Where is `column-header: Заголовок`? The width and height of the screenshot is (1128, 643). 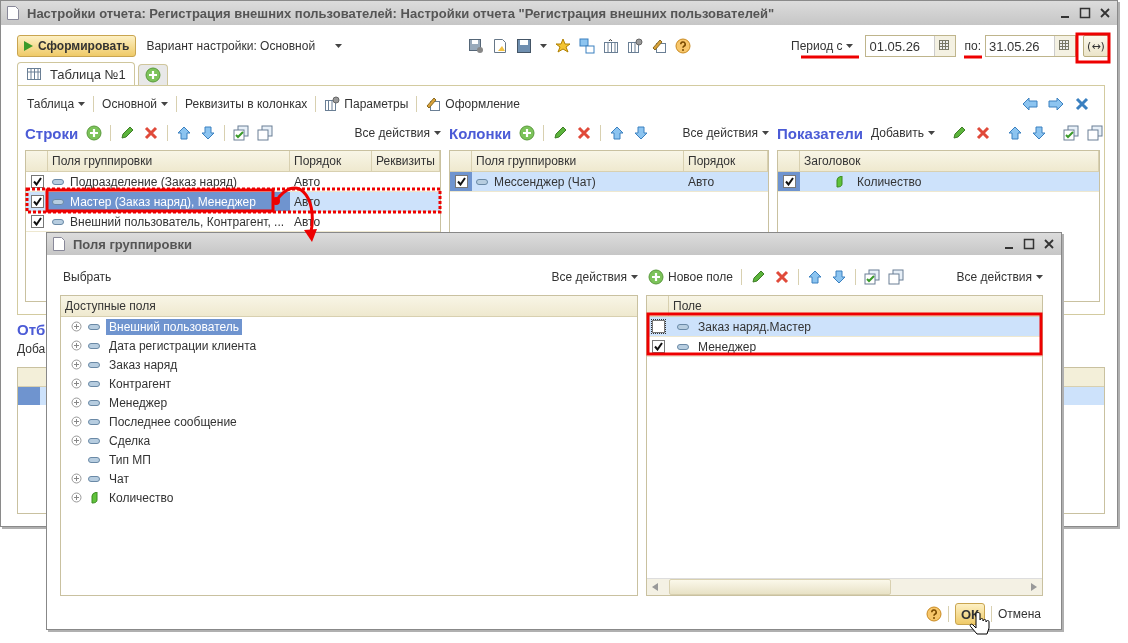 column-header: Заголовок is located at coordinates (949, 161).